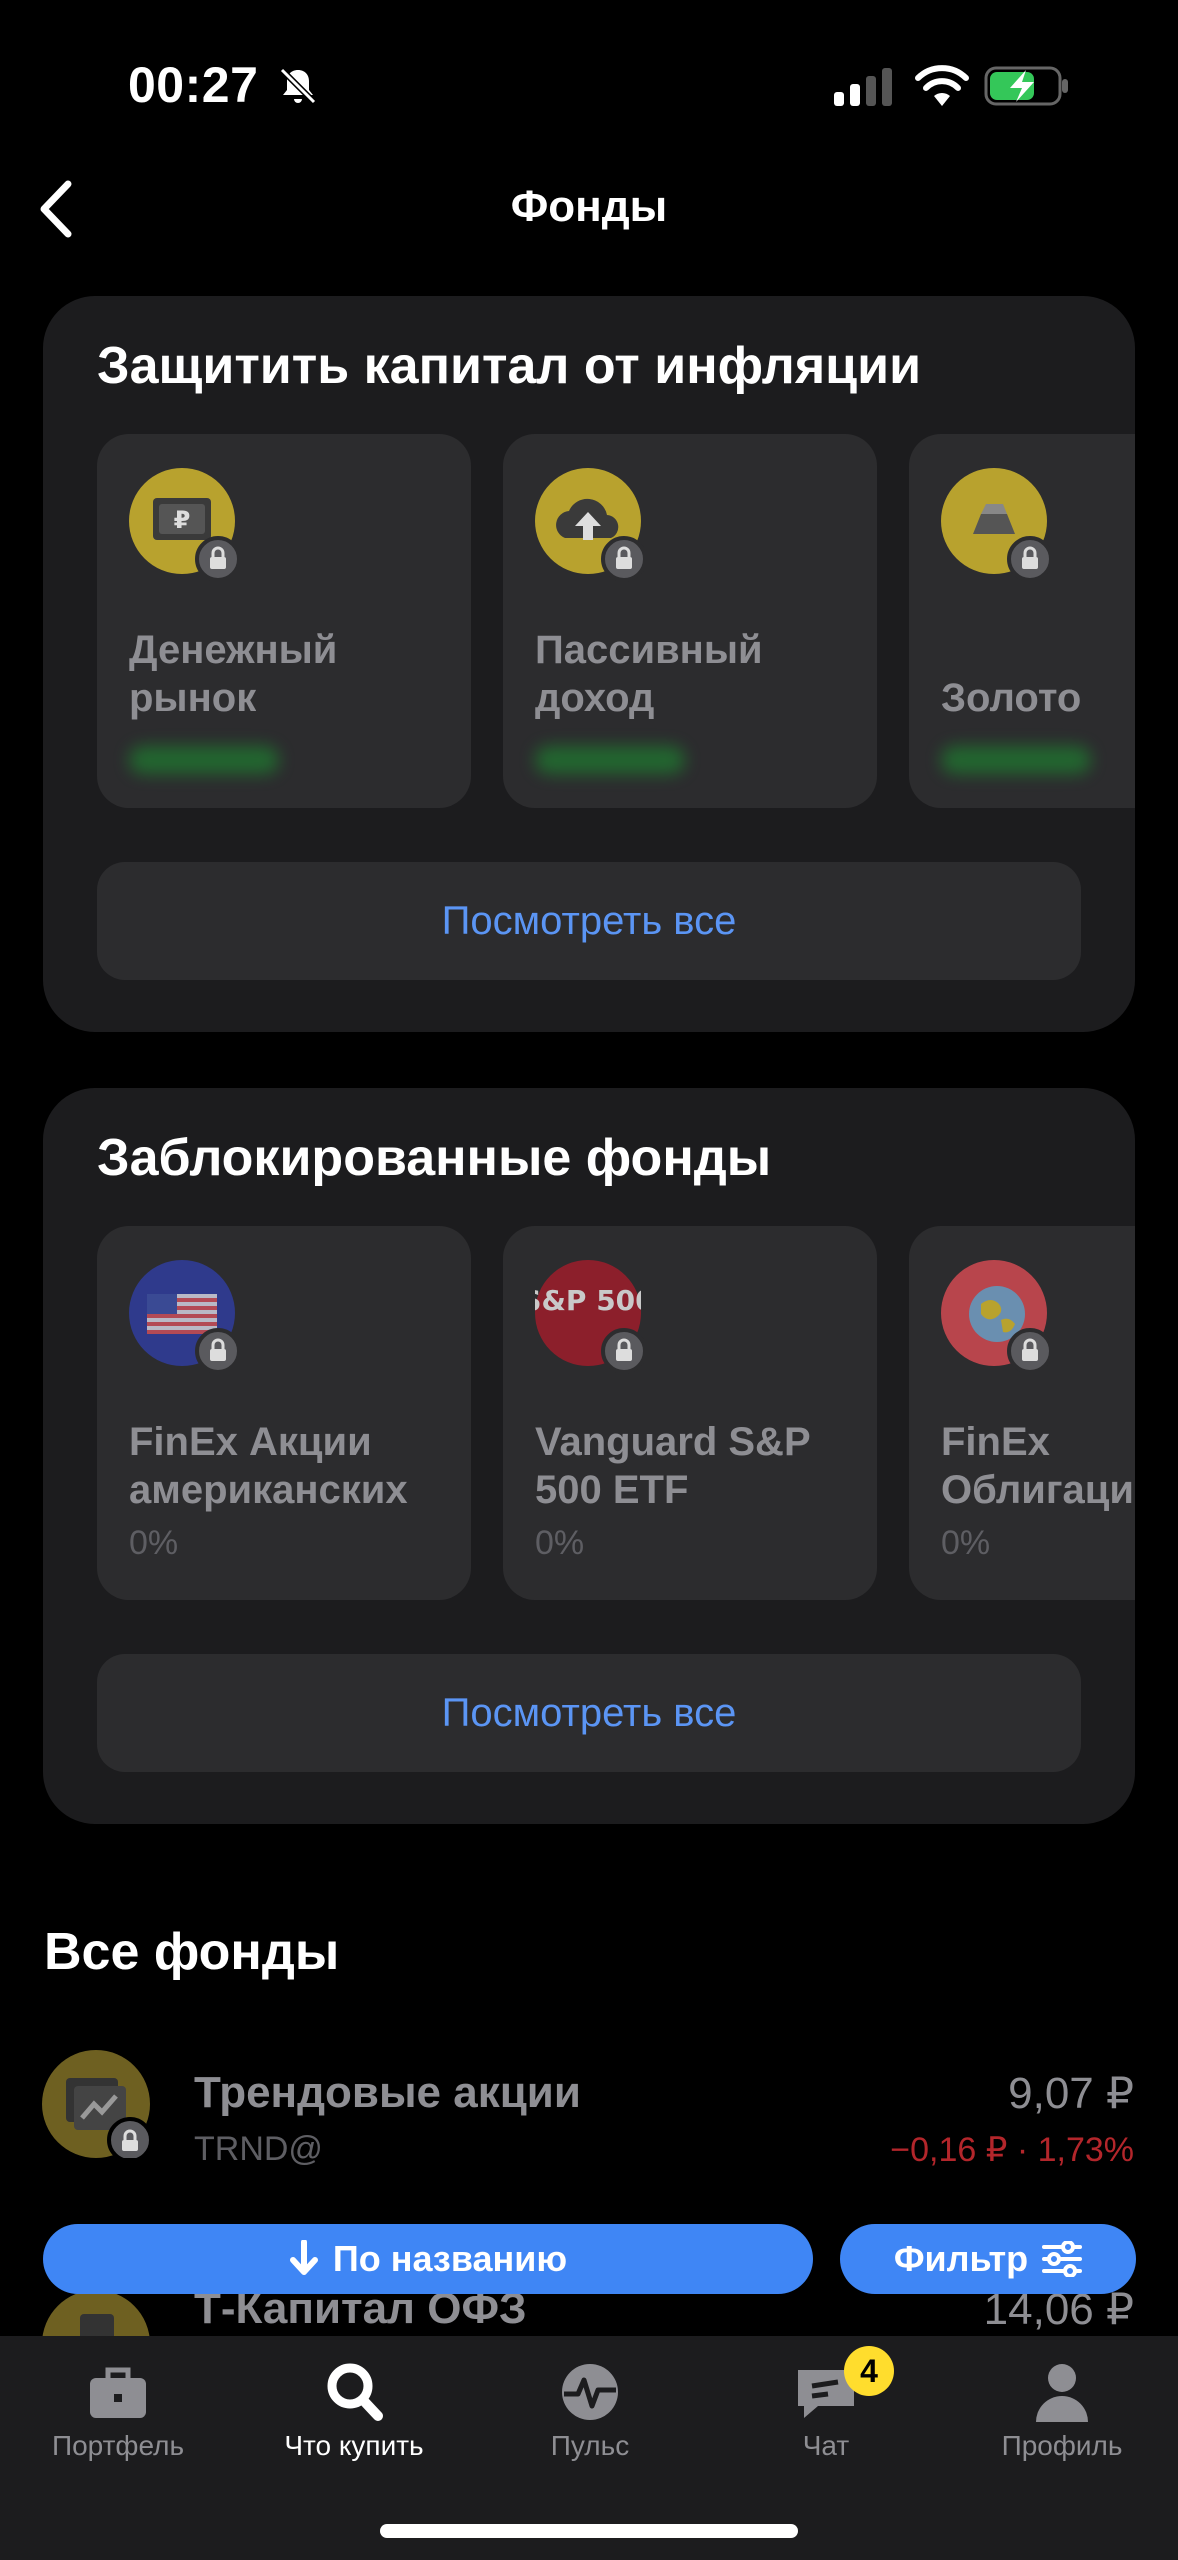 This screenshot has height=2560, width=1178. I want to click on card-name-line2: рынок, so click(193, 698).